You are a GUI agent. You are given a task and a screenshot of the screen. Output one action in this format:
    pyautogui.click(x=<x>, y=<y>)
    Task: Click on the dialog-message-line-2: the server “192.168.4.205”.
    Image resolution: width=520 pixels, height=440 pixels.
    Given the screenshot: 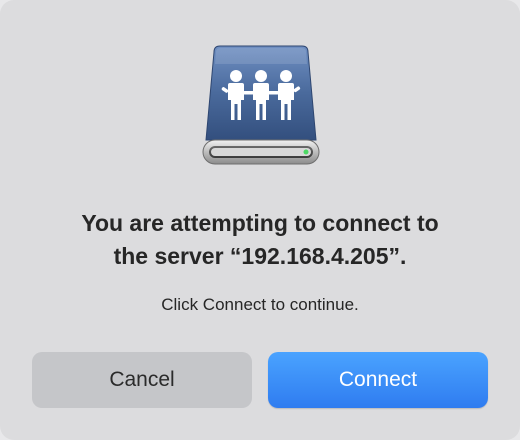 What is the action you would take?
    pyautogui.click(x=260, y=256)
    